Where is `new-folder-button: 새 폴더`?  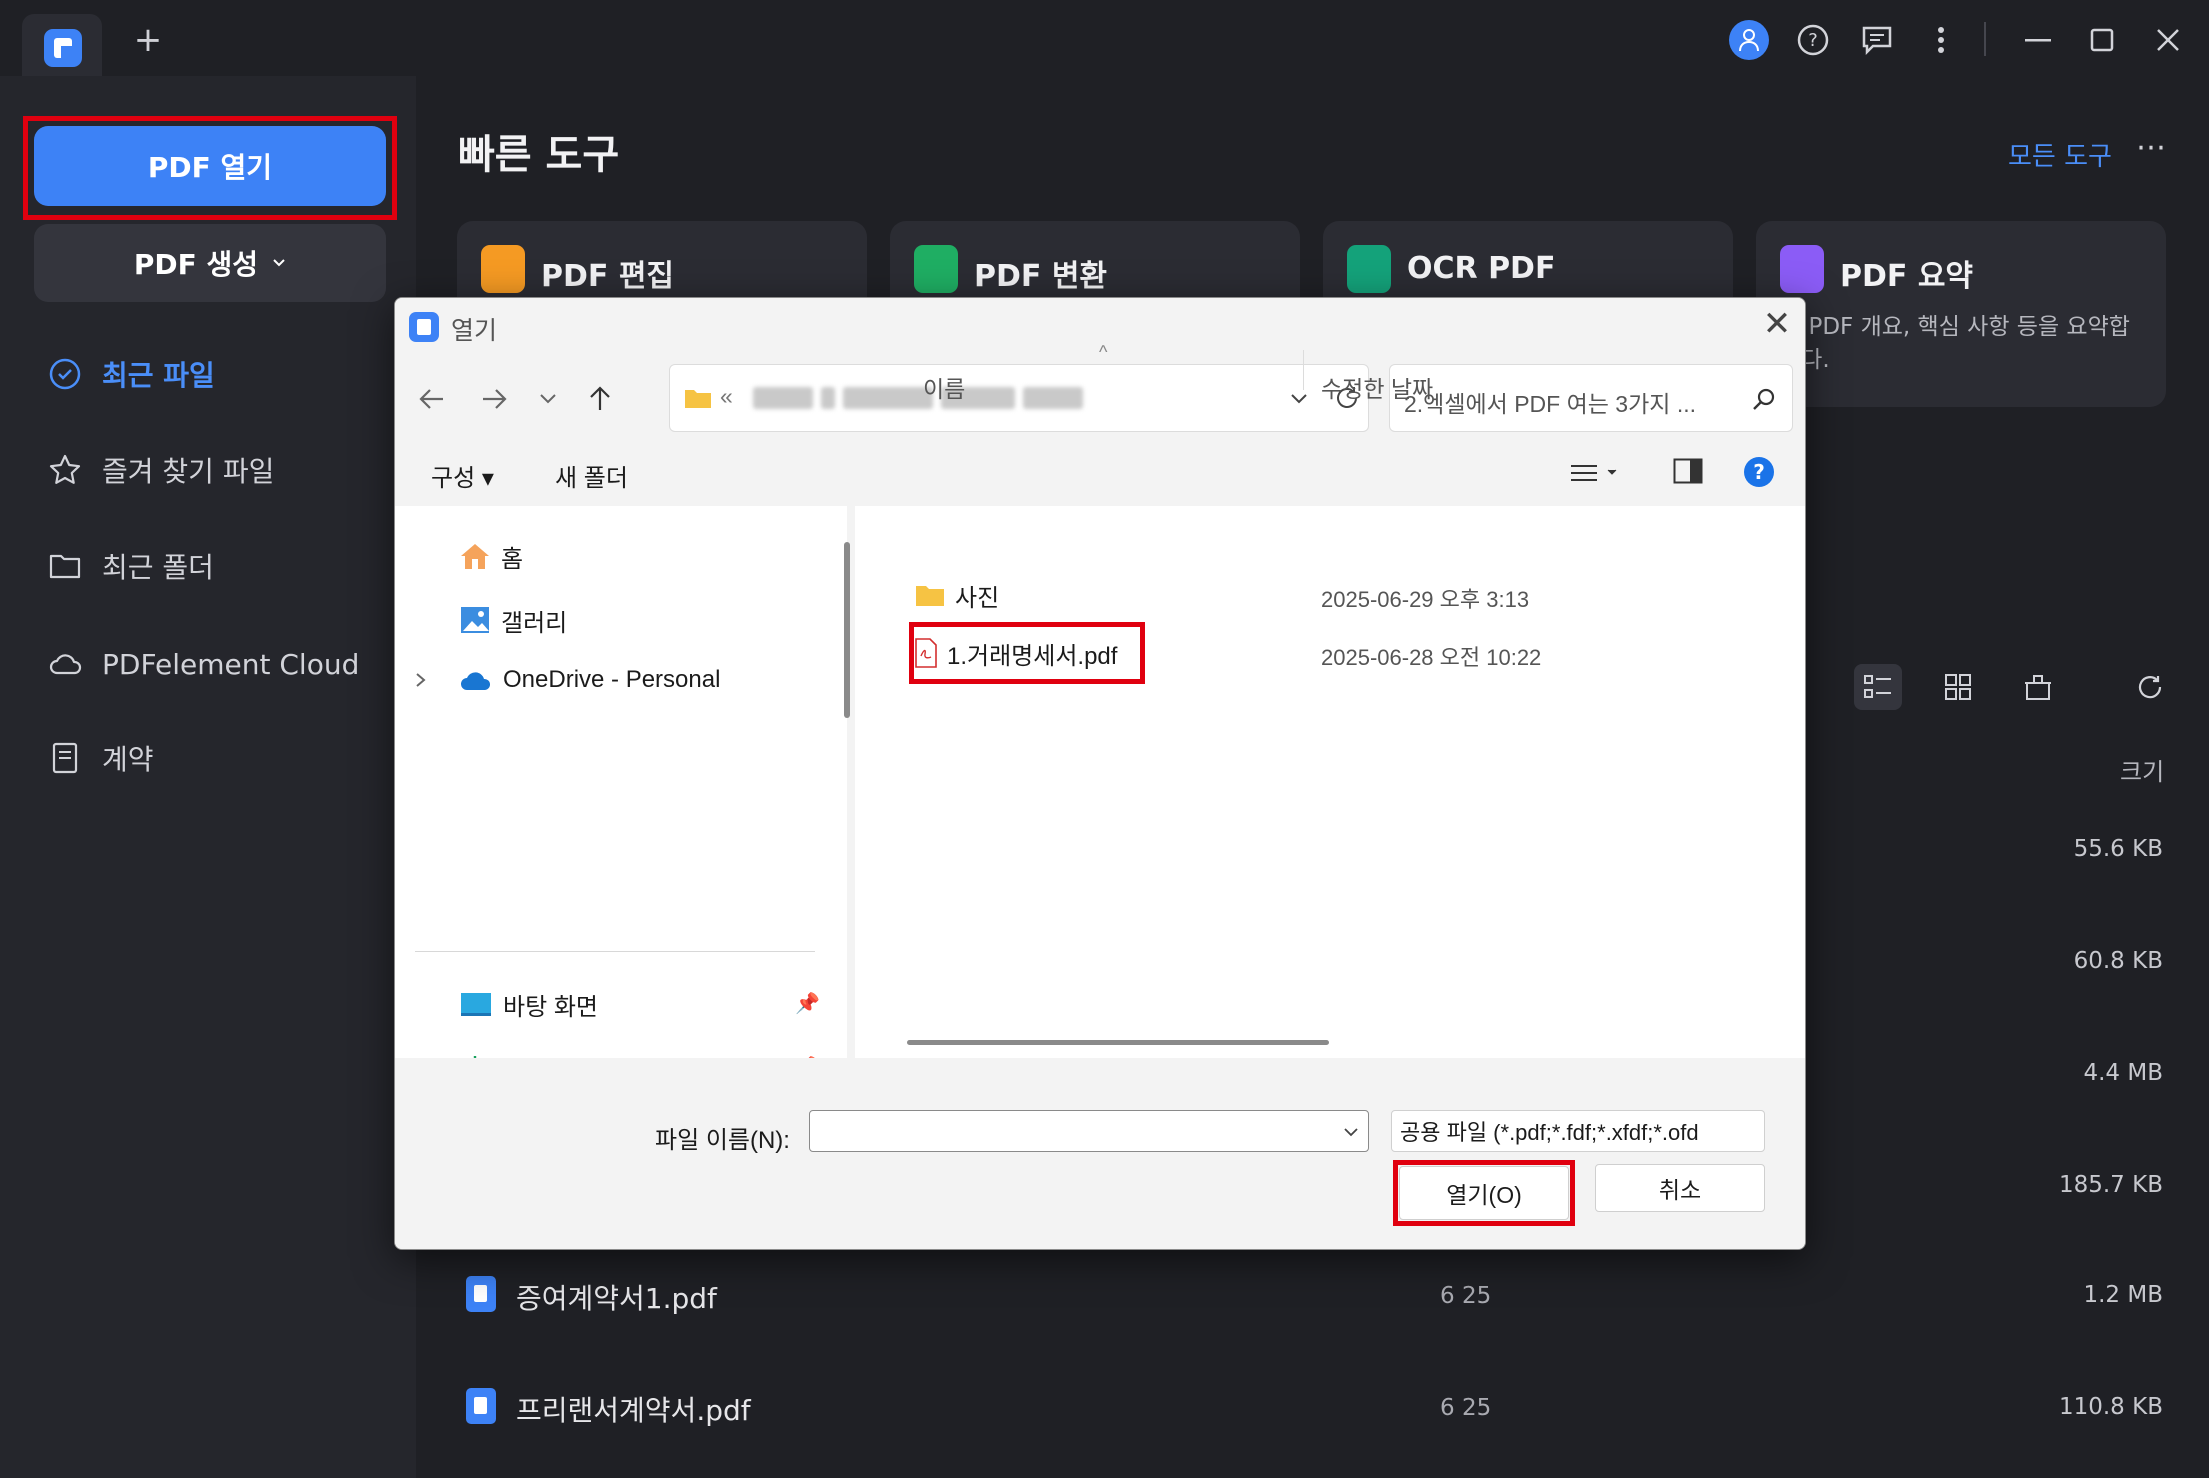 new-folder-button: 새 폴더 is located at coordinates (591, 475).